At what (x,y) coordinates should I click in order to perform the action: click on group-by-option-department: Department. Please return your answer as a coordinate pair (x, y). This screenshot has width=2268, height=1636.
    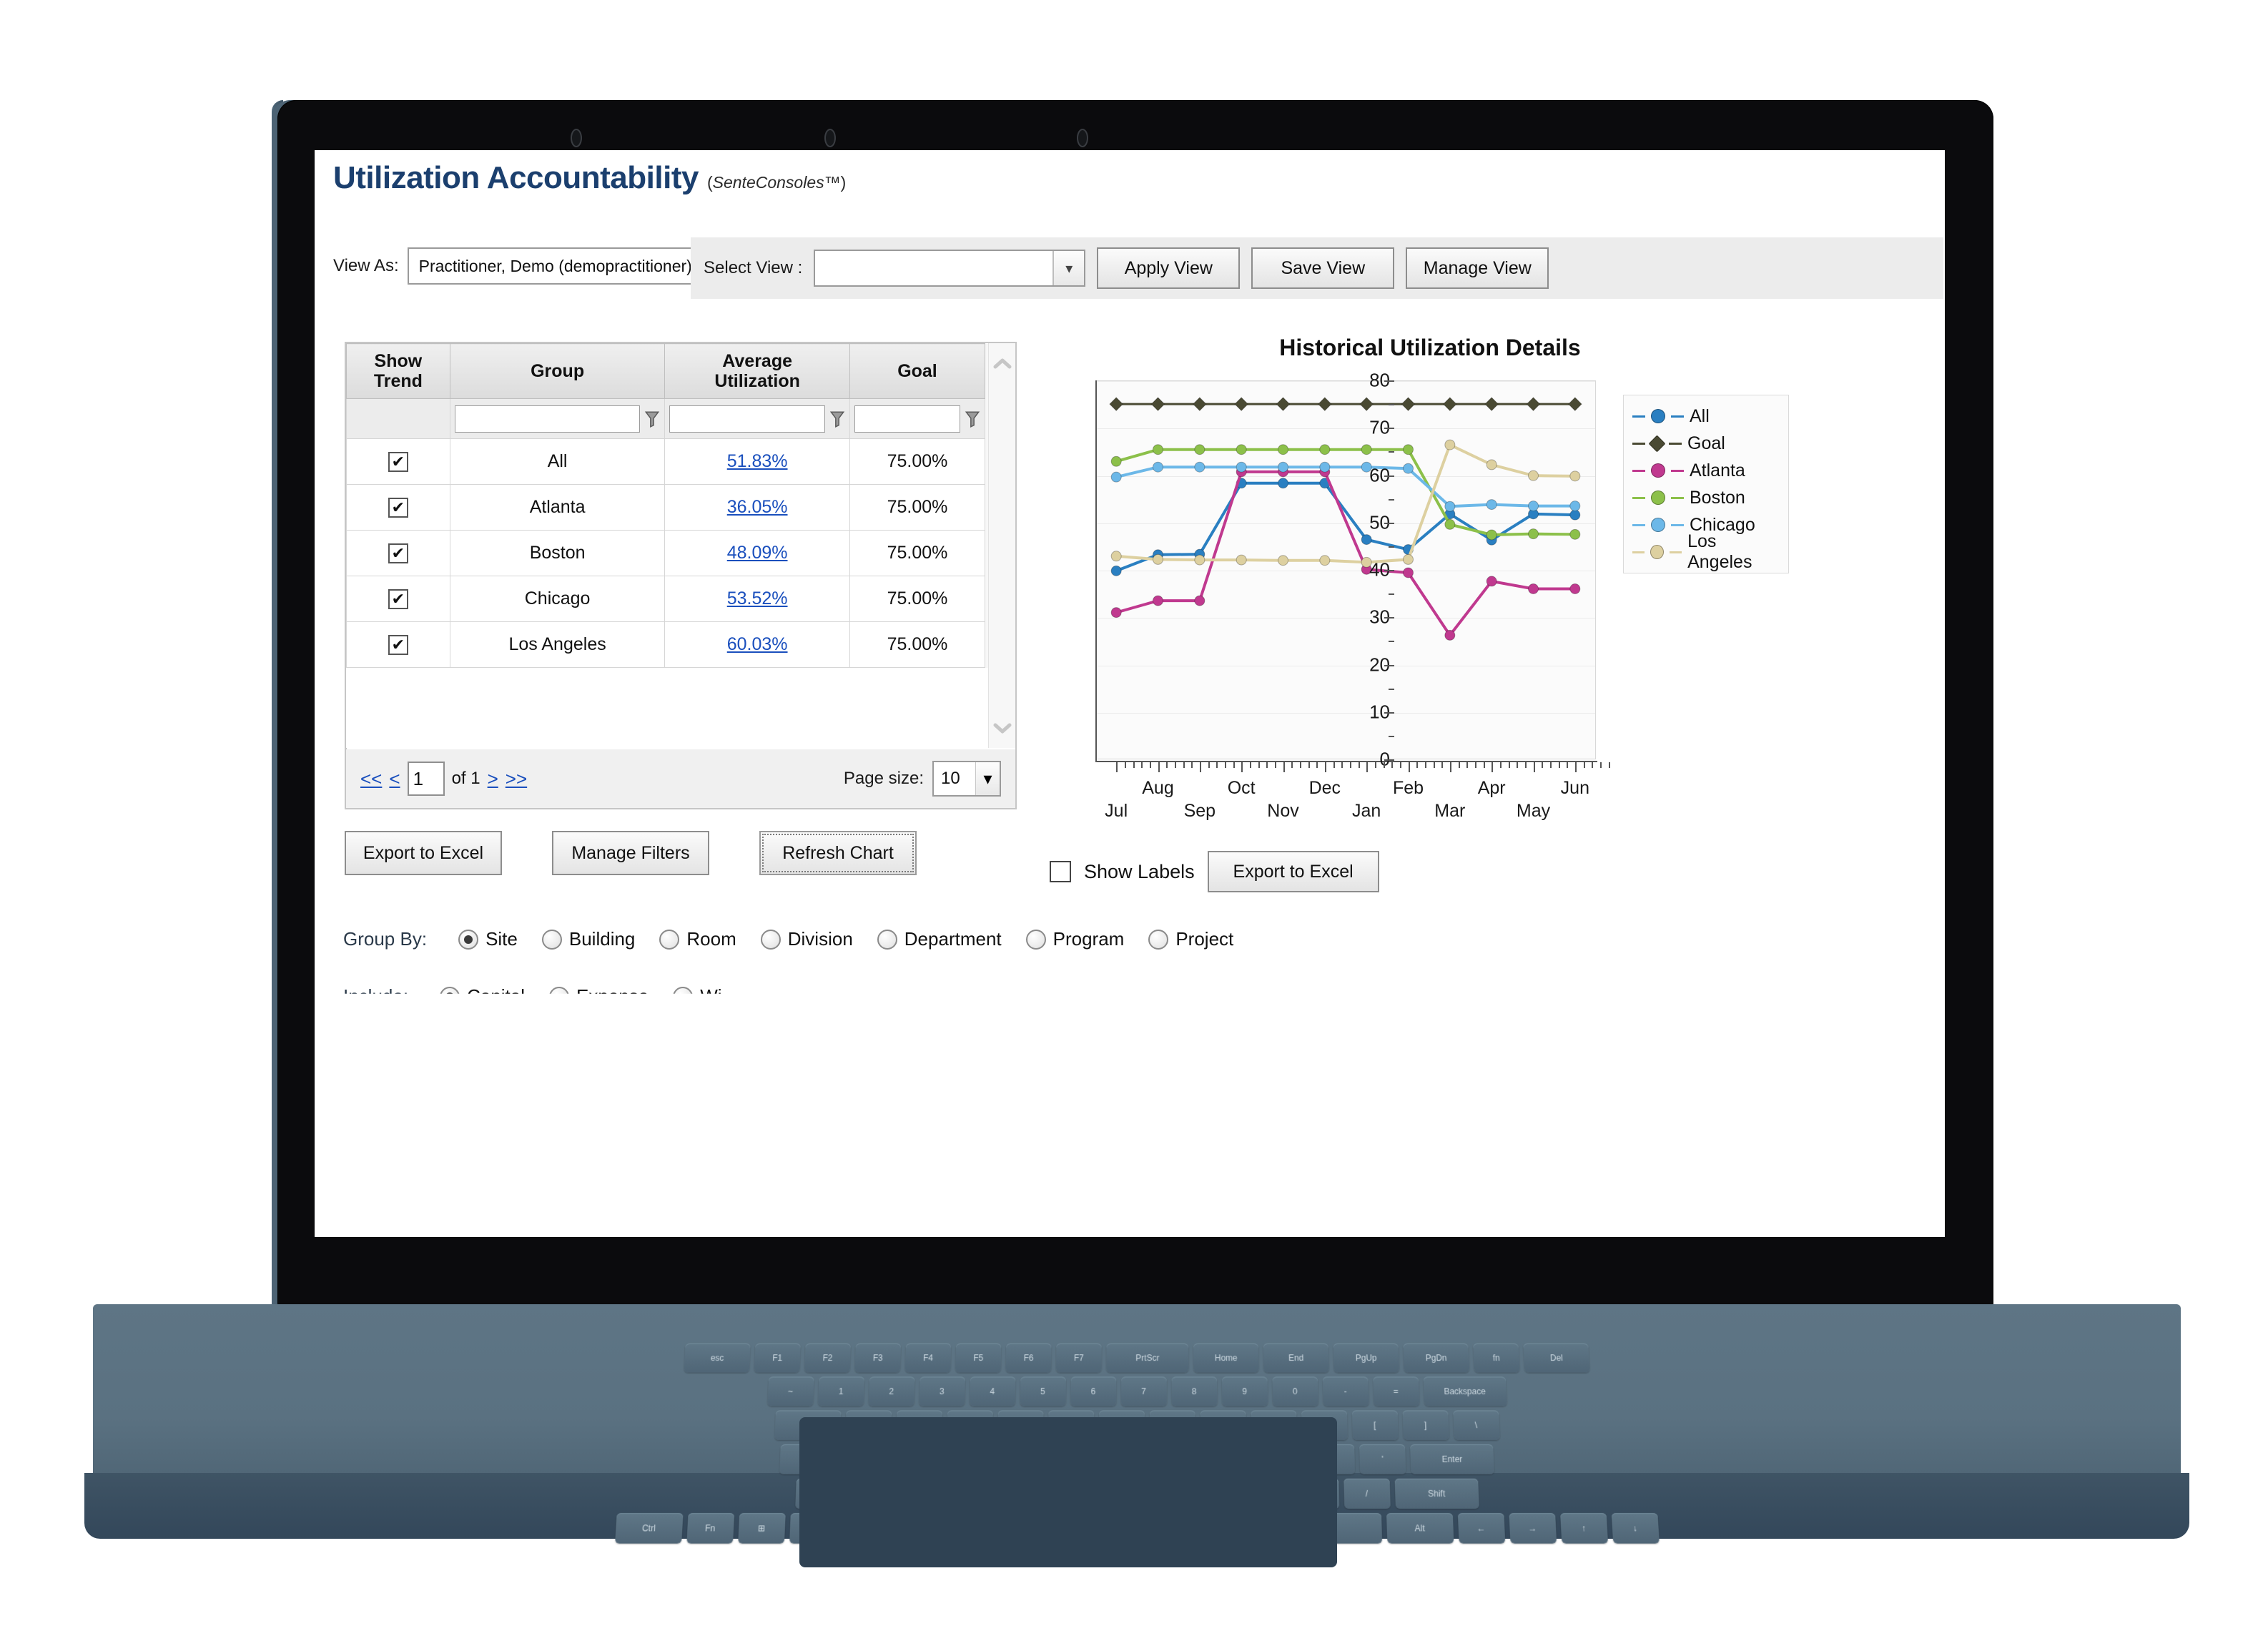
    Looking at the image, I should click on (939, 939).